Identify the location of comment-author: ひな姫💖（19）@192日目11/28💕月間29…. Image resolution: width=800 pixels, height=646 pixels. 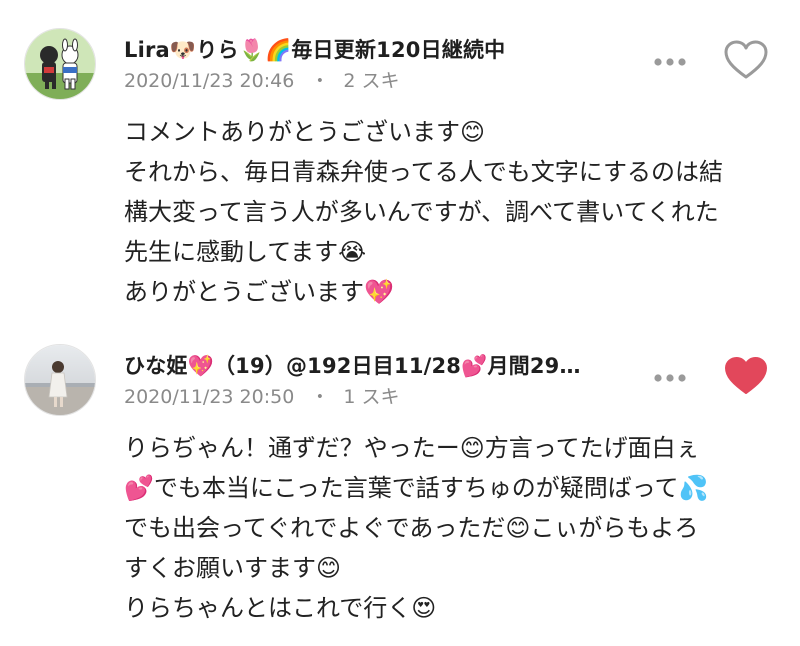
(352, 365).